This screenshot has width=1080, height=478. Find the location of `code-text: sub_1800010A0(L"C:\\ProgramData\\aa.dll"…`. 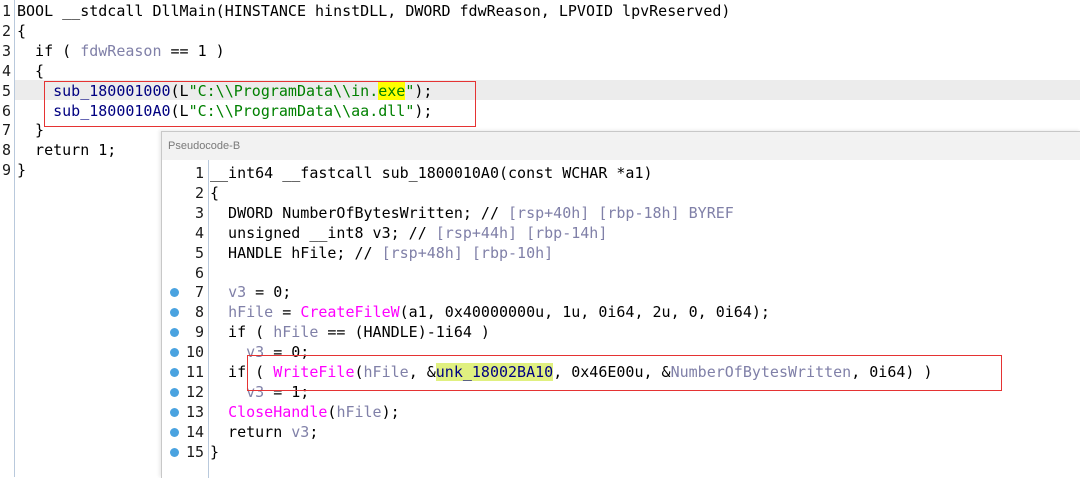

code-text: sub_1800010A0(L"C:\\ProgramData\\aa.dll"… is located at coordinates (224, 111).